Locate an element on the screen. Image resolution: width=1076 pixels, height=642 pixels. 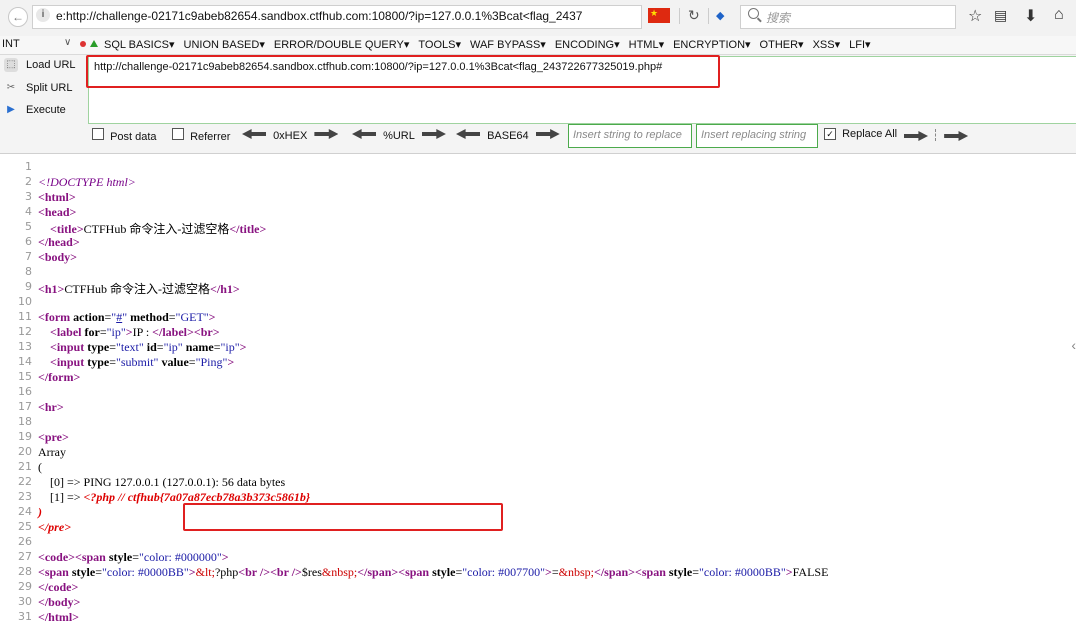
referrer-checkbox is located at coordinates (178, 134).